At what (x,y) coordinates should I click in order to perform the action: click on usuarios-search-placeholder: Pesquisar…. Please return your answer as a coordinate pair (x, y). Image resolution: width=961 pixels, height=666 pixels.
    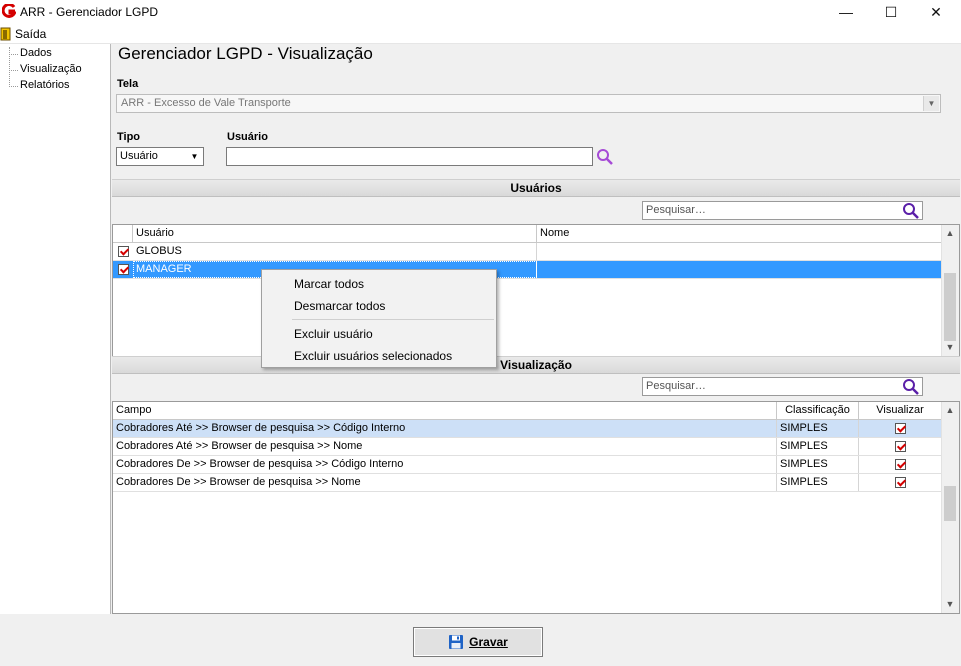
    Looking at the image, I should click on (676, 210).